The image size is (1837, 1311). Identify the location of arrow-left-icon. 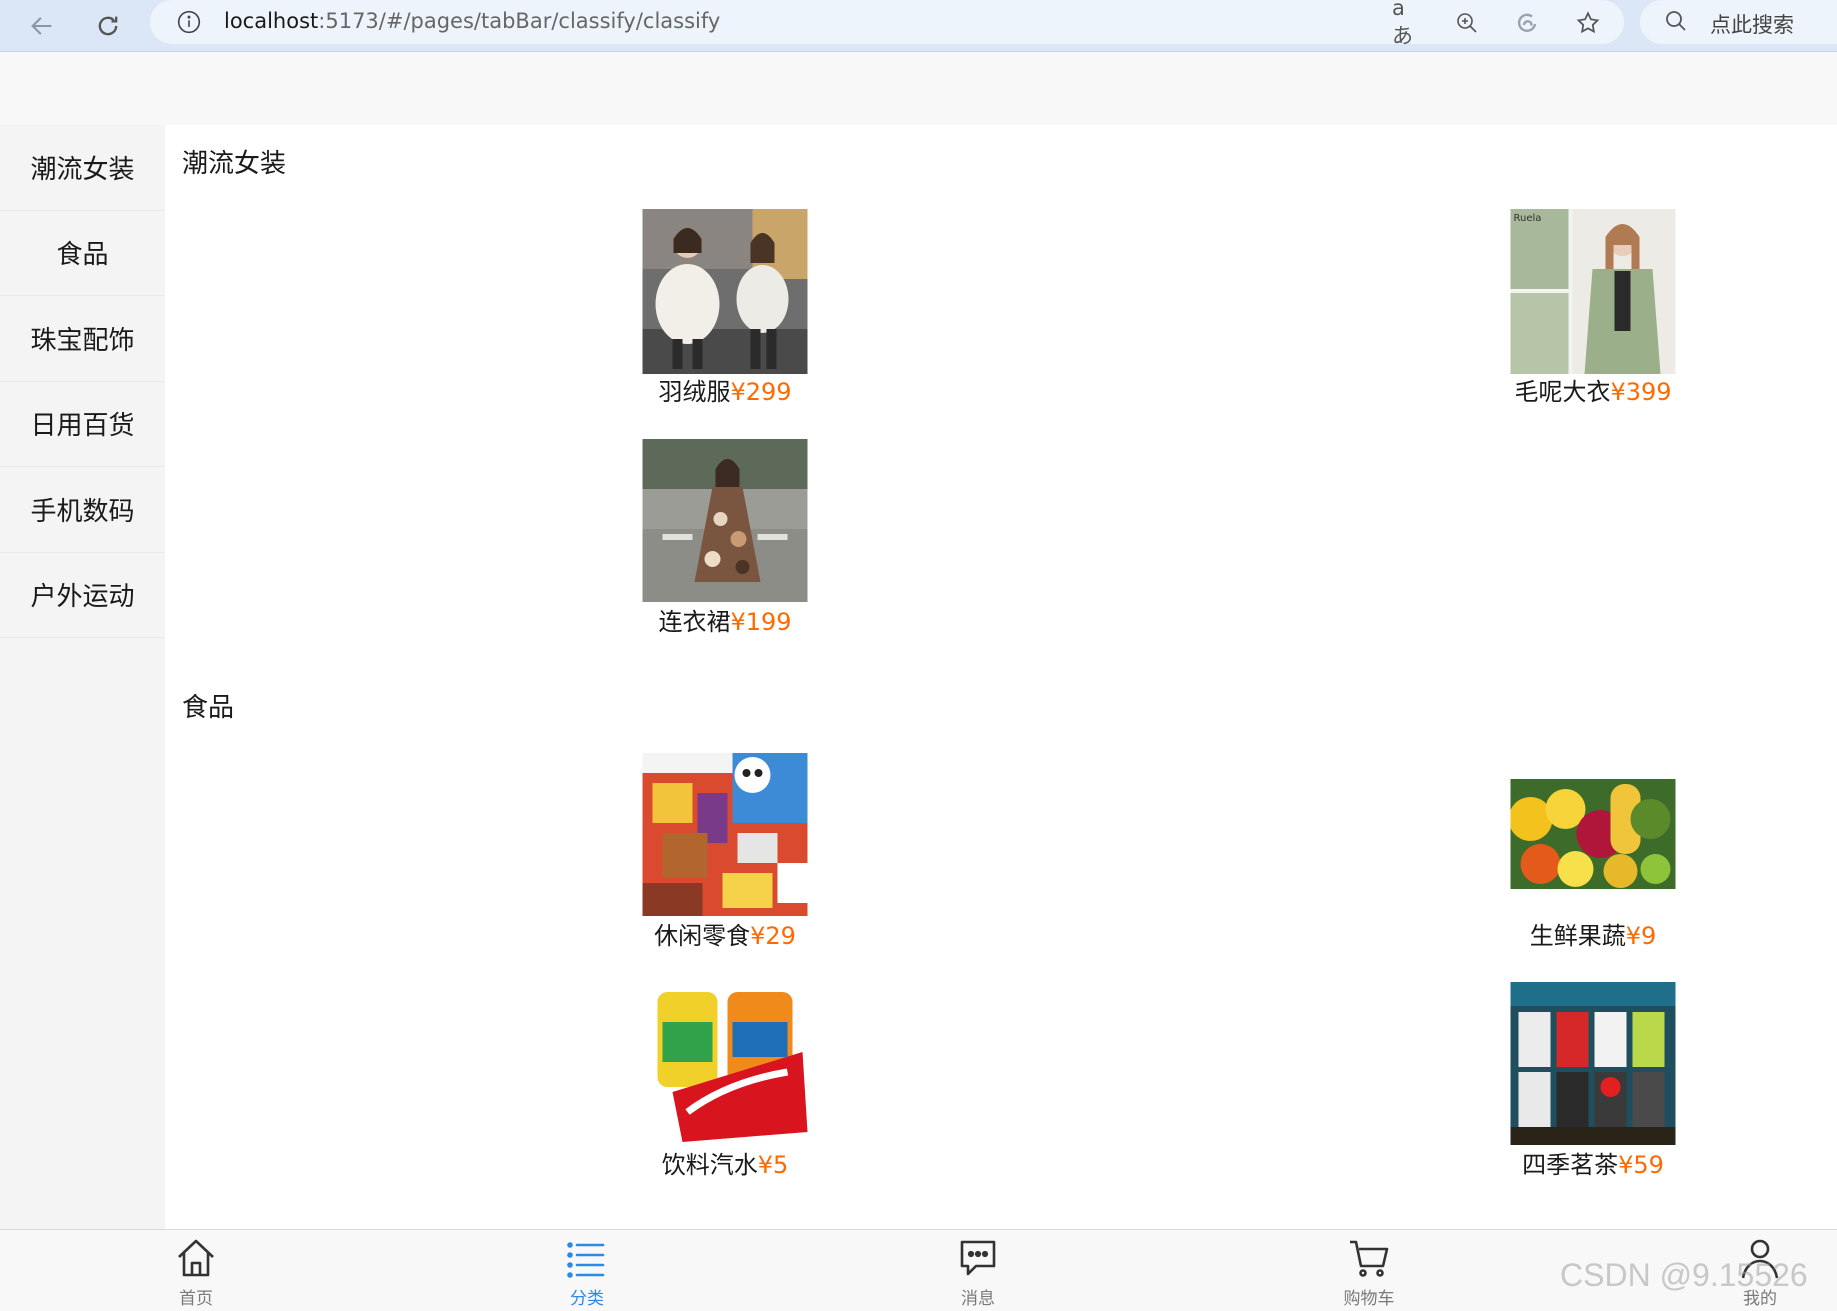
(41, 26).